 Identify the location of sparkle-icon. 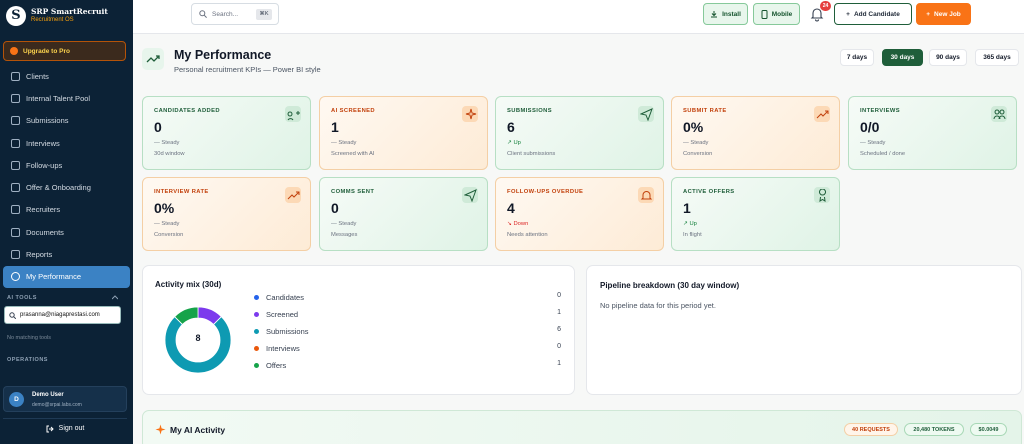
(160, 429).